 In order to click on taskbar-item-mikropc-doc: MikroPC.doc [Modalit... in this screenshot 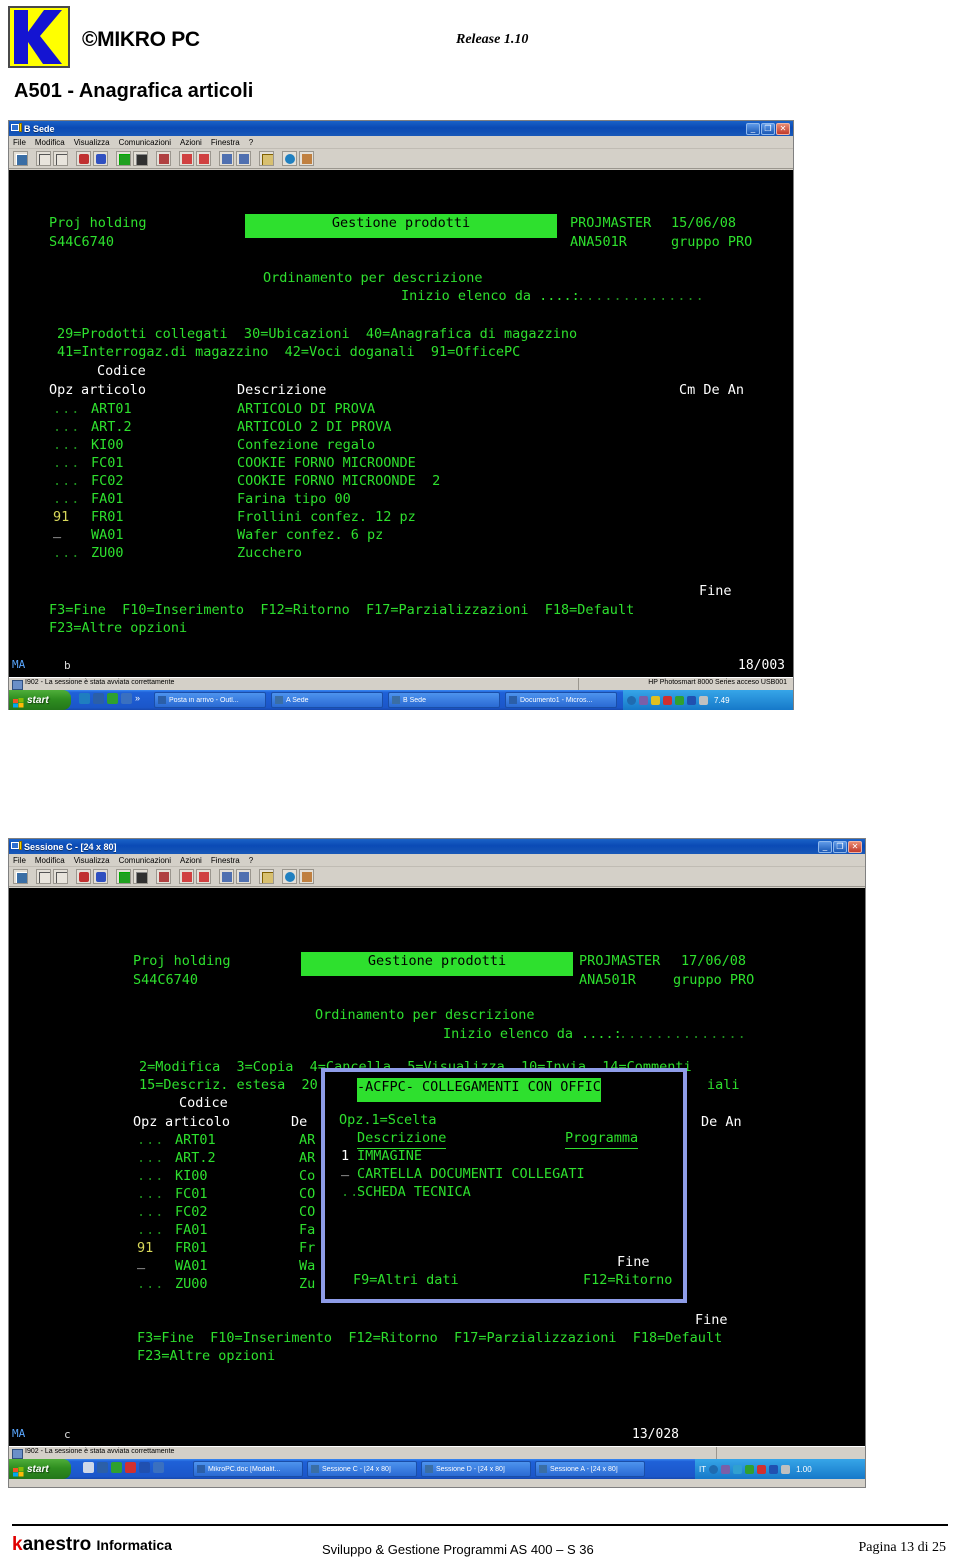, I will do `click(248, 1469)`.